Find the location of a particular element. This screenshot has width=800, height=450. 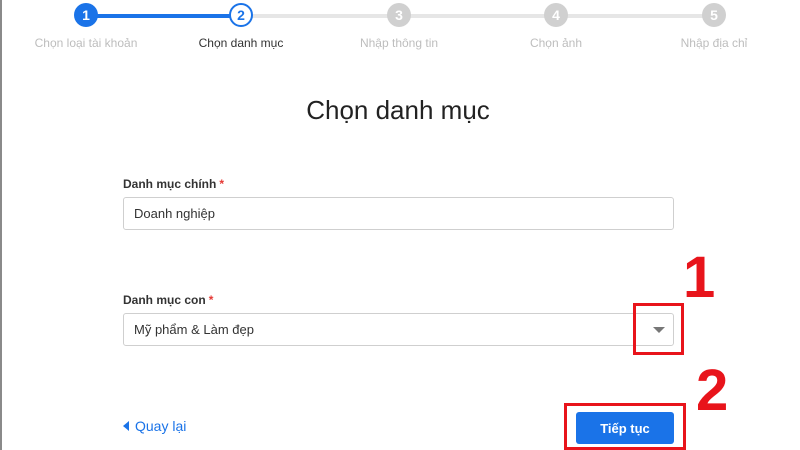

step-4-label: Chọn ảnh is located at coordinates (556, 43).